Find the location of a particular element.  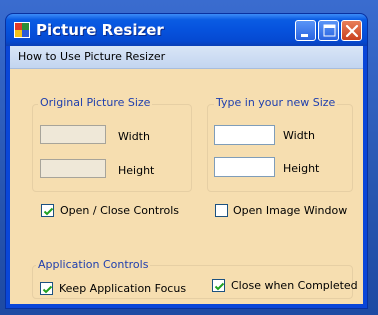

minimize-button is located at coordinates (305, 30).